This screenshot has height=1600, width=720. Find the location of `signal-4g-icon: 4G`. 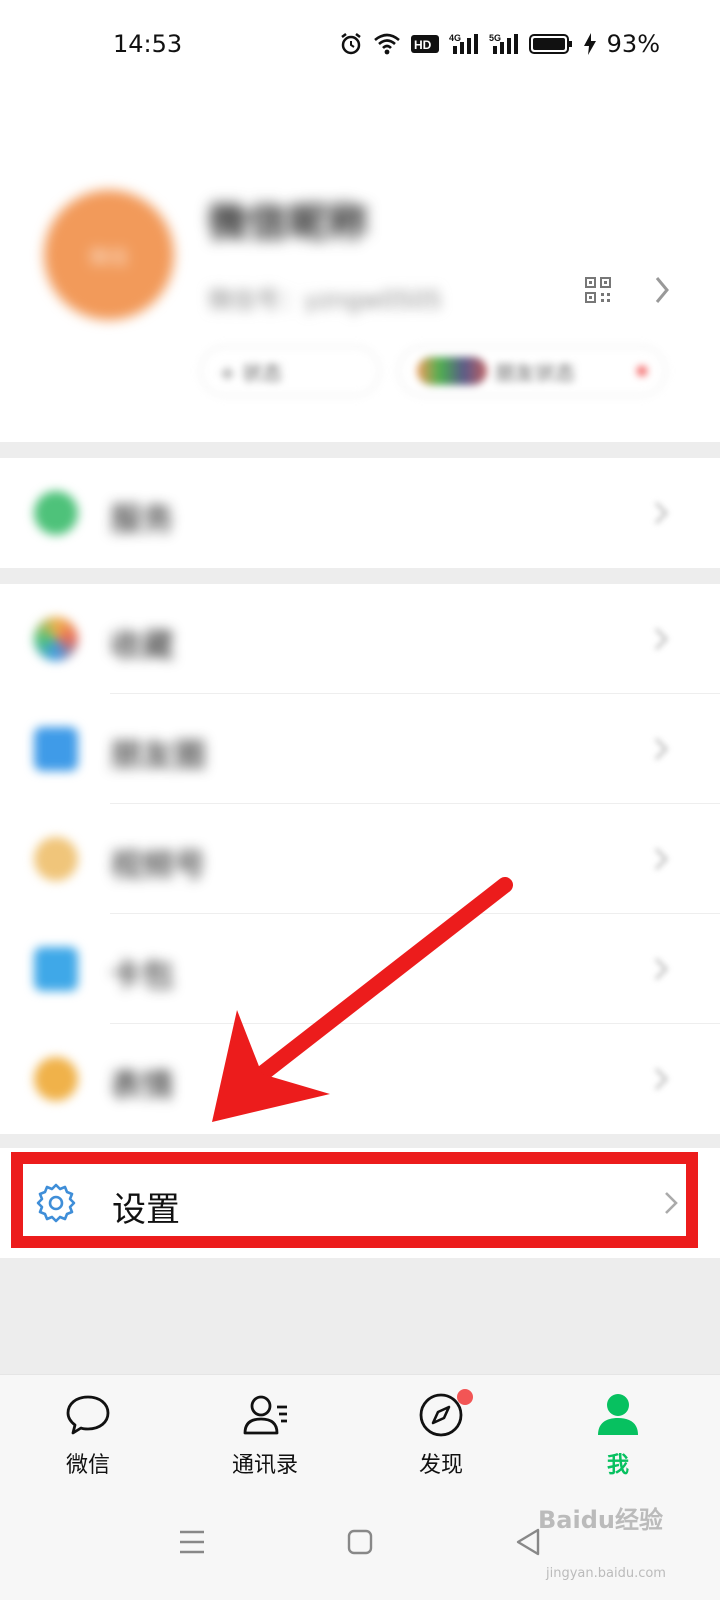

signal-4g-icon: 4G is located at coordinates (464, 44).